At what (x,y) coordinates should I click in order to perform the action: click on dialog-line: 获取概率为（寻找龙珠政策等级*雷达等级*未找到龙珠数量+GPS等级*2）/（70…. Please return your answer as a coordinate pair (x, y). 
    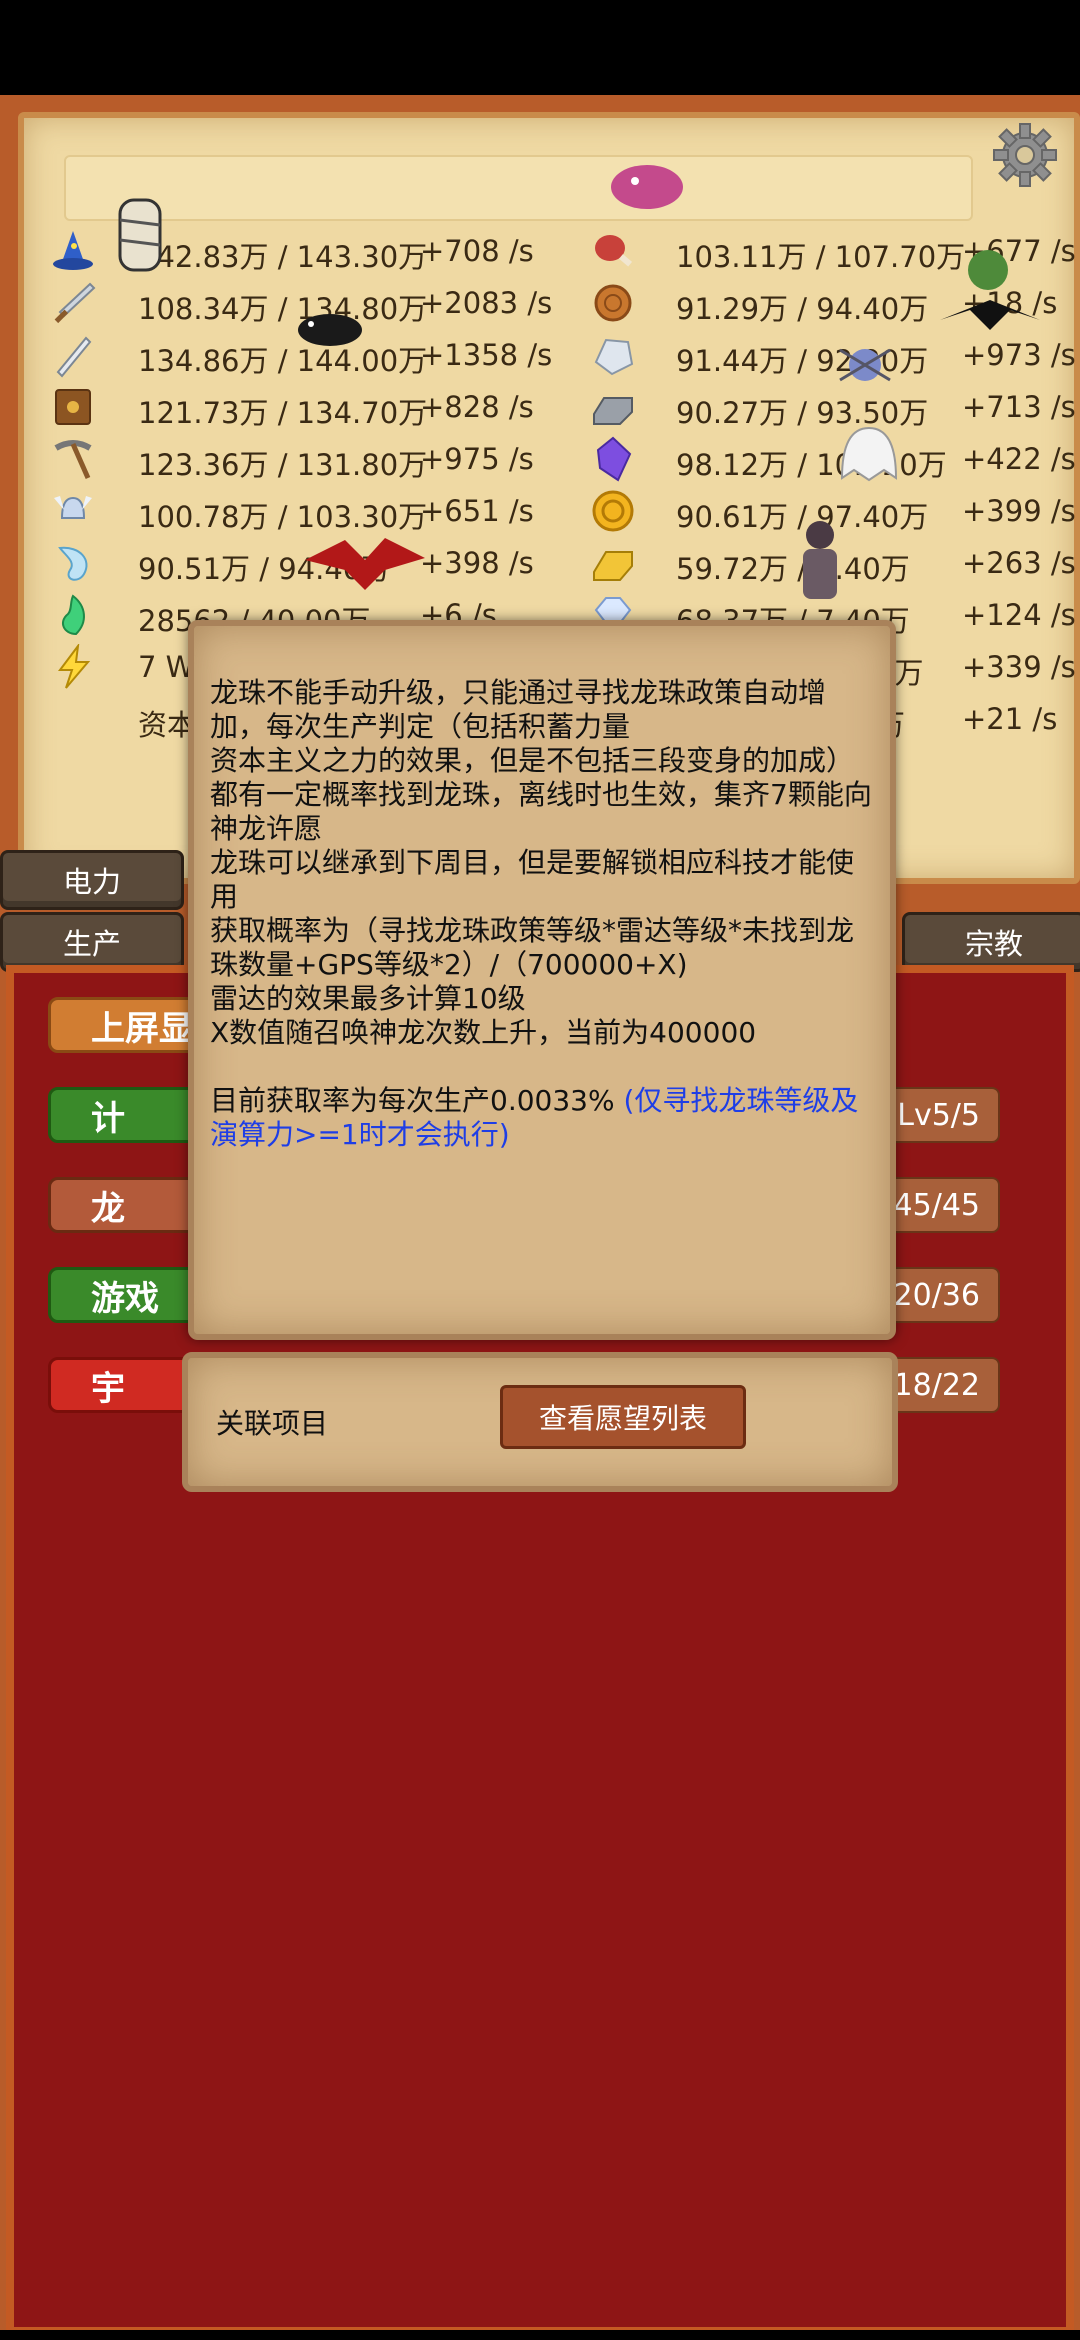
    Looking at the image, I should click on (532, 947).